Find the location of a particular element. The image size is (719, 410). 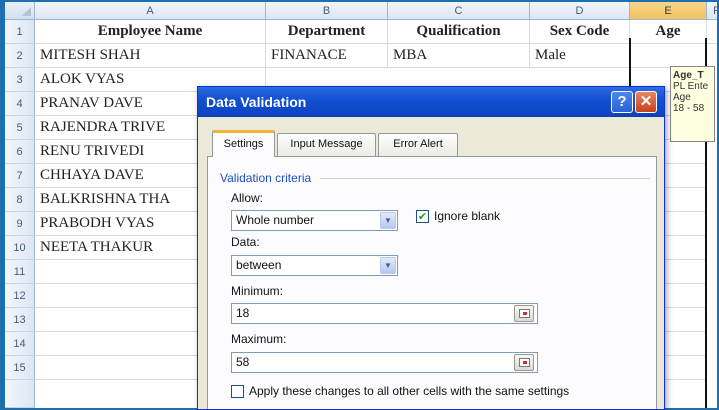

group-divider is located at coordinates (485, 178).